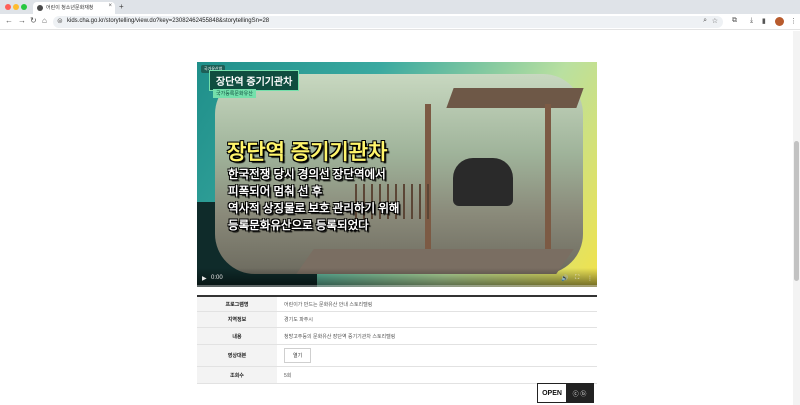 This screenshot has width=800, height=405. Describe the element at coordinates (298, 320) in the screenshot. I see `row-value: 경기도 파주시` at that location.